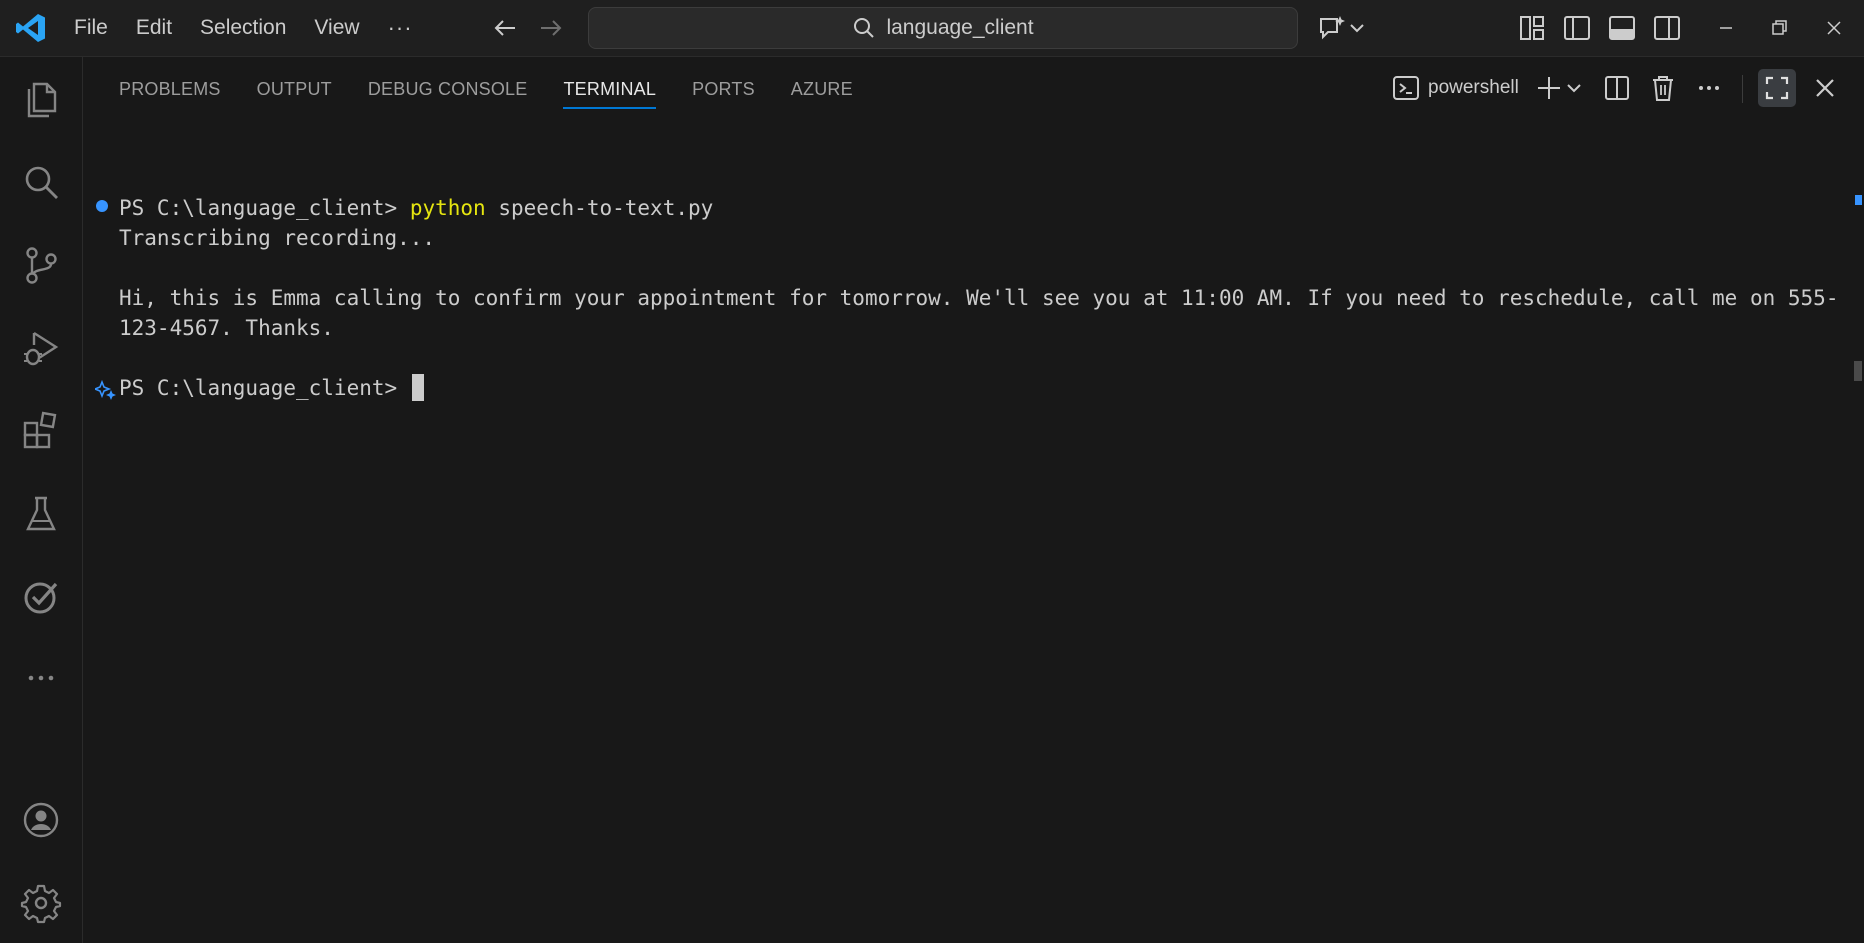  Describe the element at coordinates (1577, 28) in the screenshot. I see `toggle-primary-sidebar-icon` at that location.